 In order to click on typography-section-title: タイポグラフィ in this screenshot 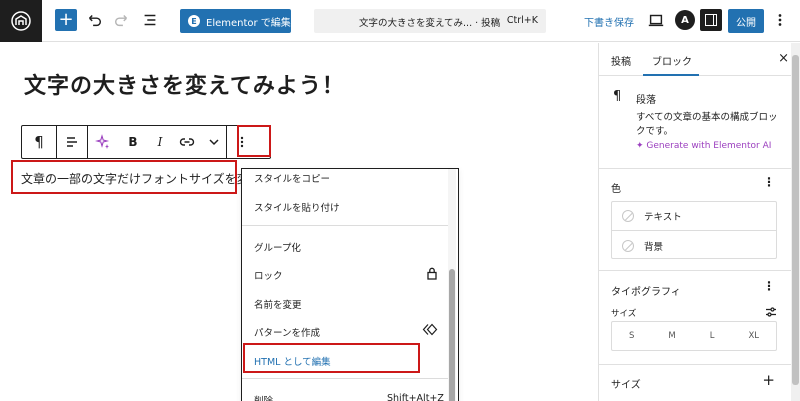, I will do `click(646, 292)`.